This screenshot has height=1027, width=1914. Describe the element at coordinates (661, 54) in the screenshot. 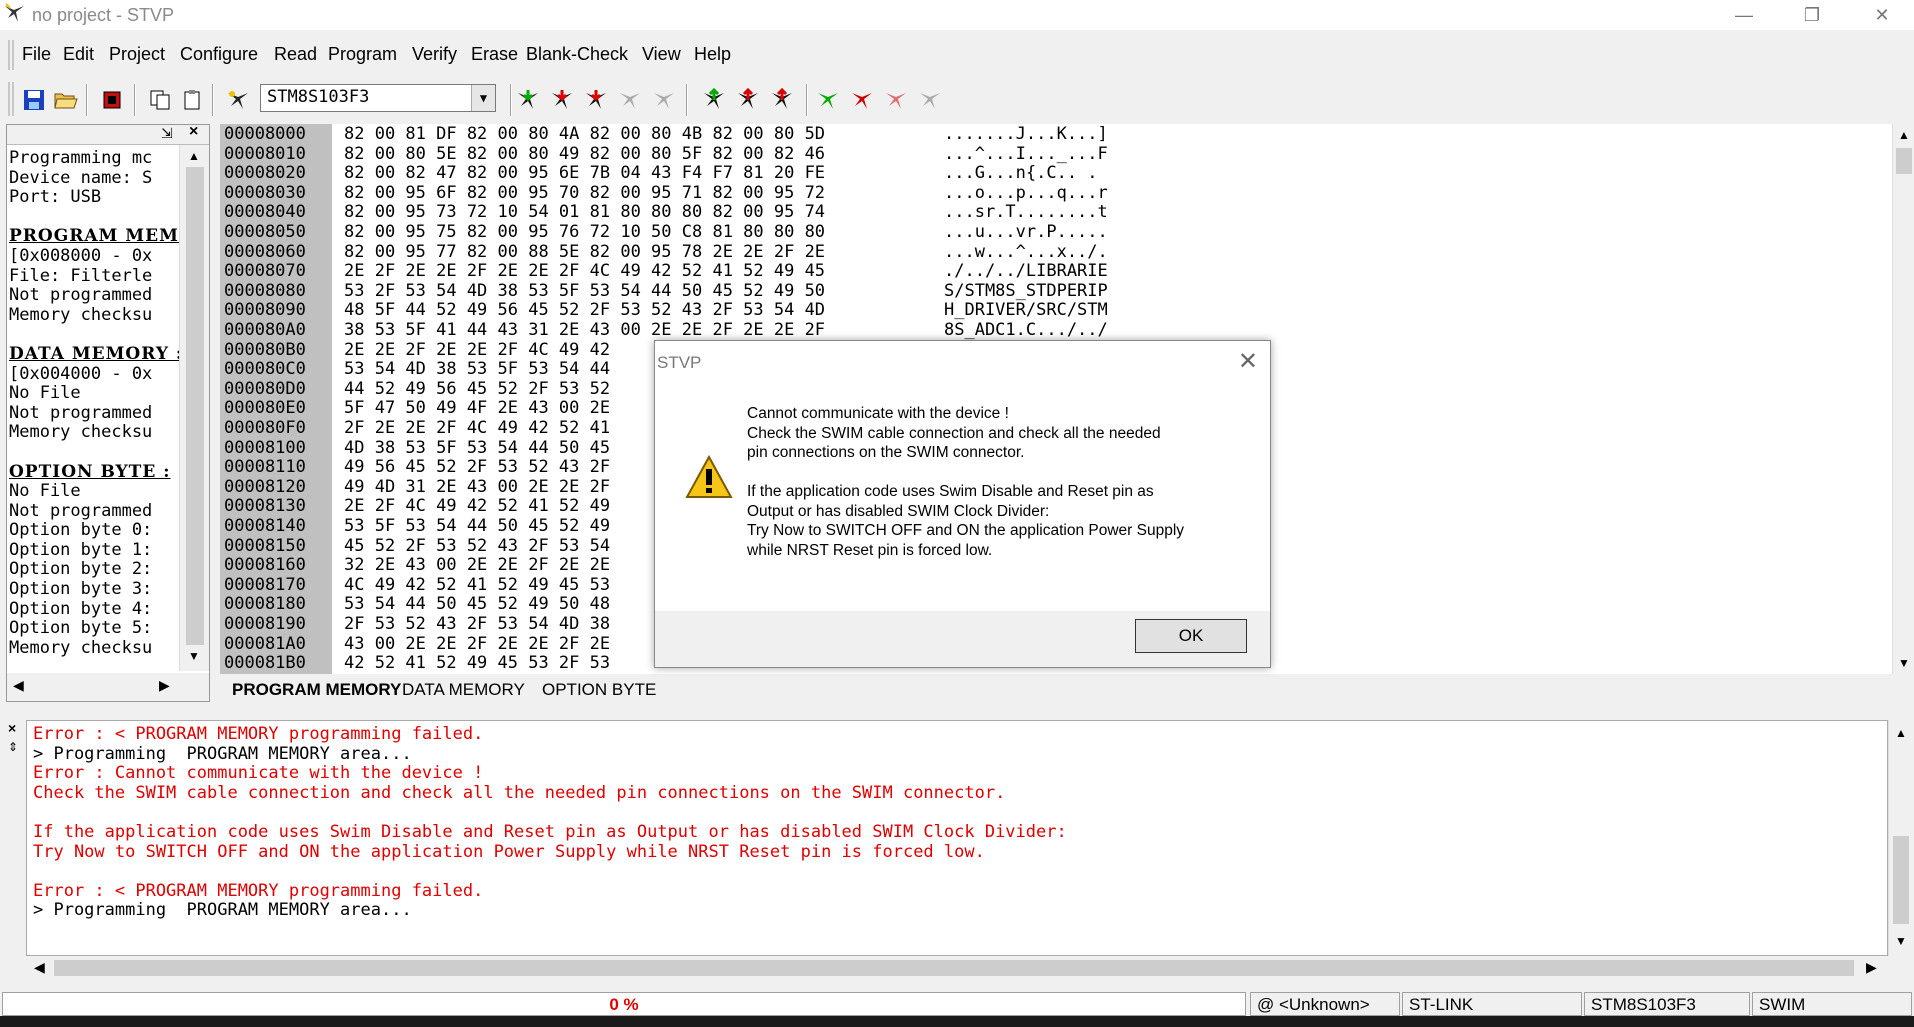

I see `menu-view: View` at that location.